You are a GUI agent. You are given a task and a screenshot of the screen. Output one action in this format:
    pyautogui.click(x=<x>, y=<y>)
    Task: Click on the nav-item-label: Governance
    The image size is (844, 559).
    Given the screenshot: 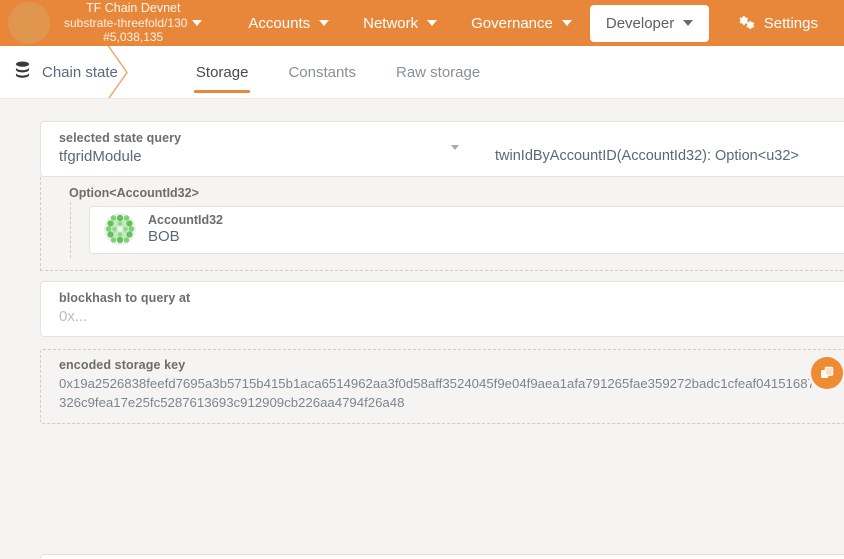 What is the action you would take?
    pyautogui.click(x=512, y=23)
    